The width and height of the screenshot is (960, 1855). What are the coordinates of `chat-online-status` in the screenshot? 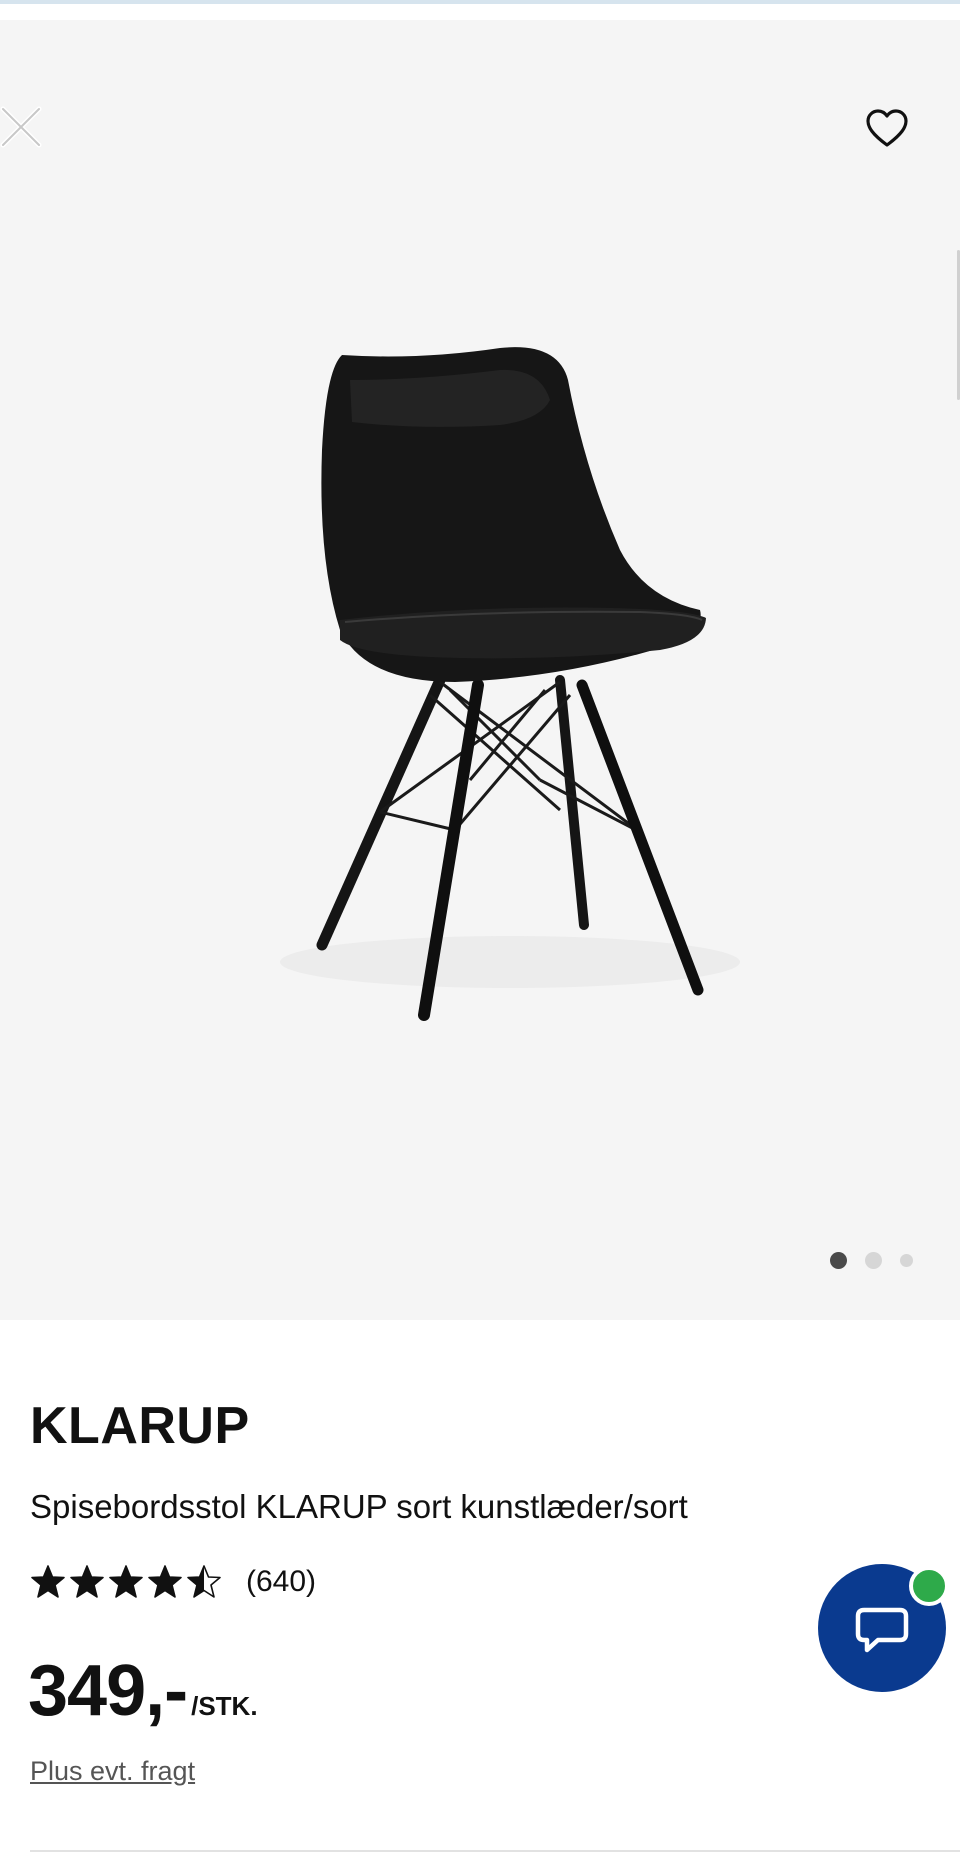 It's located at (929, 1586).